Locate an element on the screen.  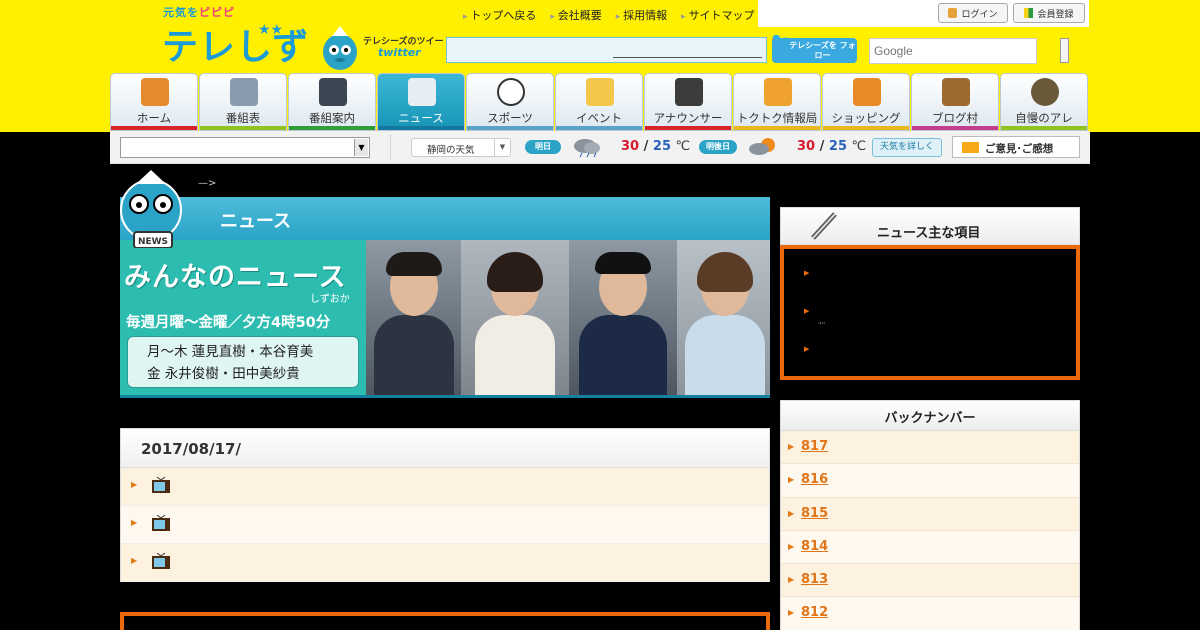
twitter-follow-button: テレシーズを フォロー is located at coordinates (814, 50).